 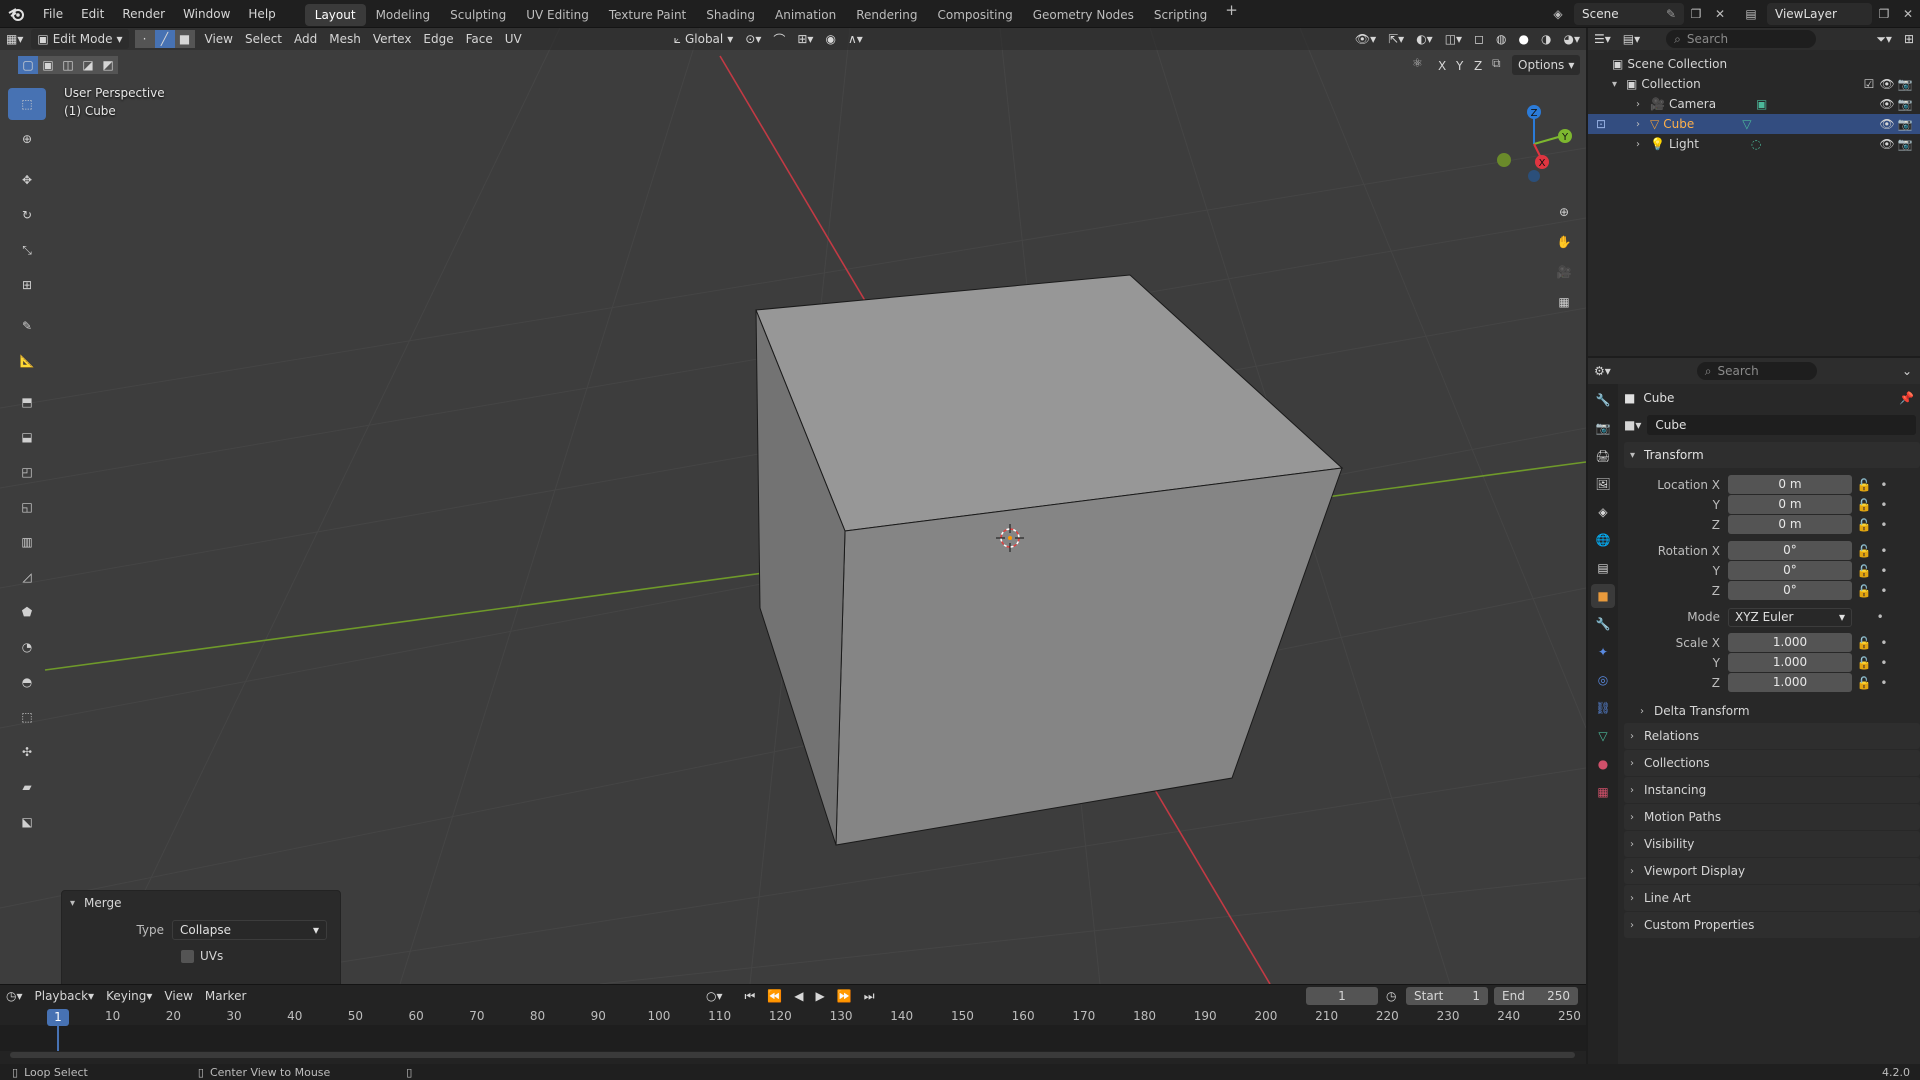 I want to click on data-tab-icon: ▽, so click(x=1603, y=736).